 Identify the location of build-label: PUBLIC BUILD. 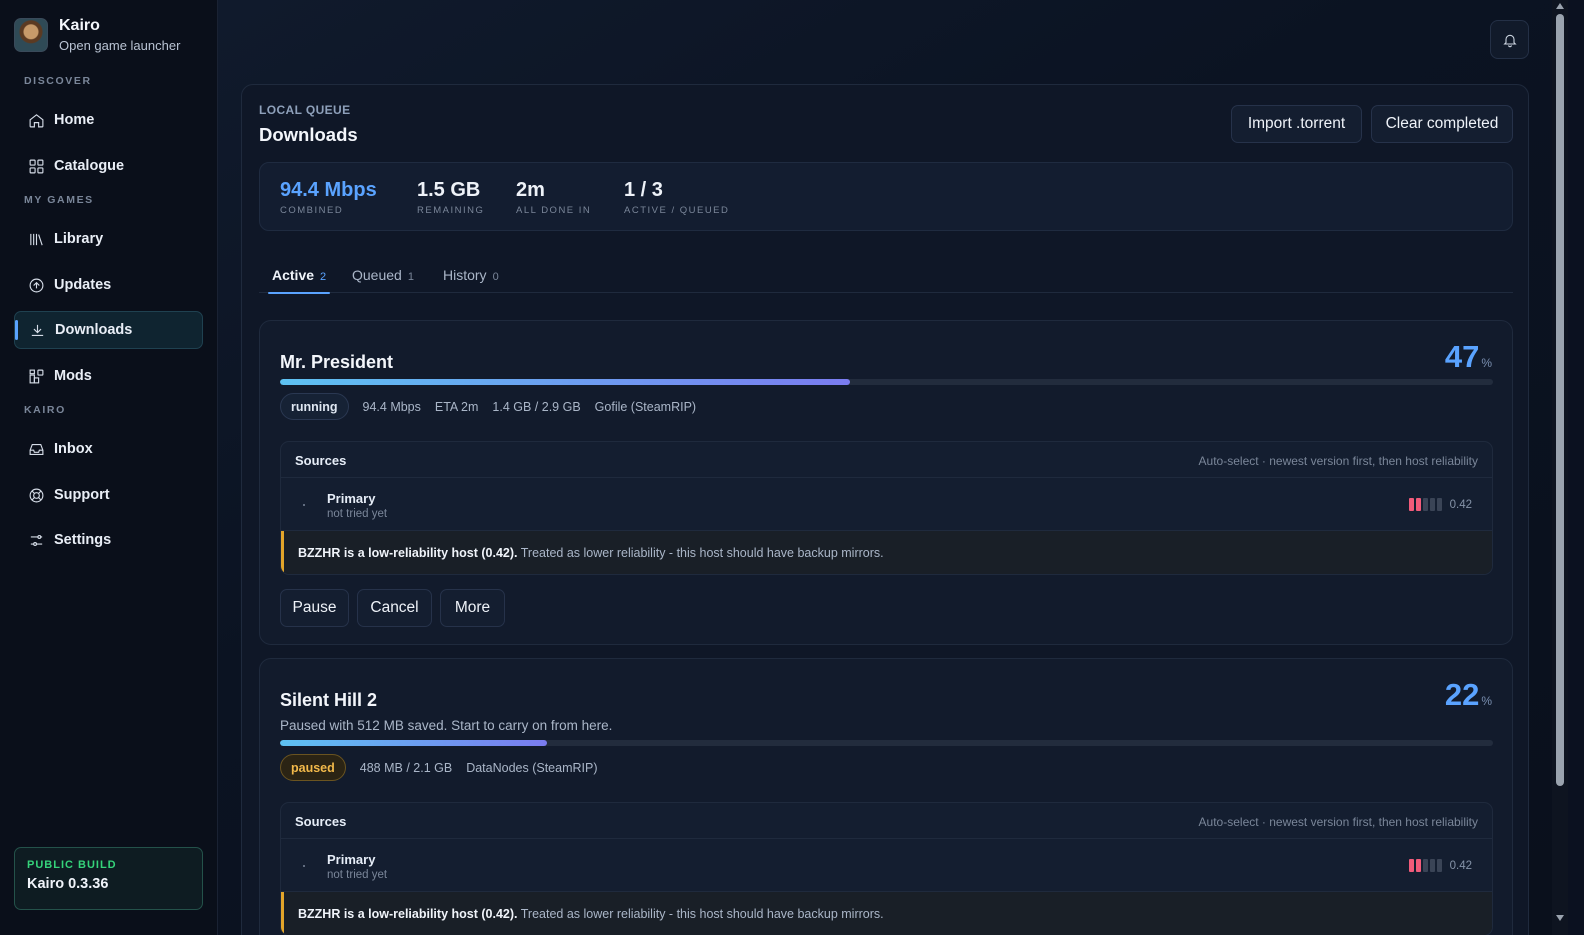
(72, 865).